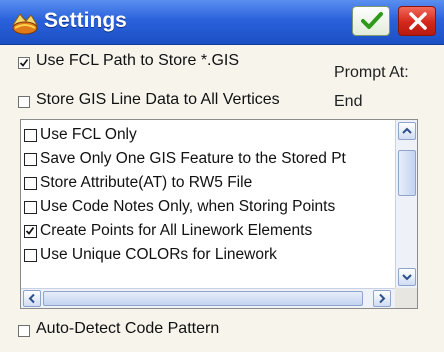  Describe the element at coordinates (407, 280) in the screenshot. I see `chevron-down-icon` at that location.